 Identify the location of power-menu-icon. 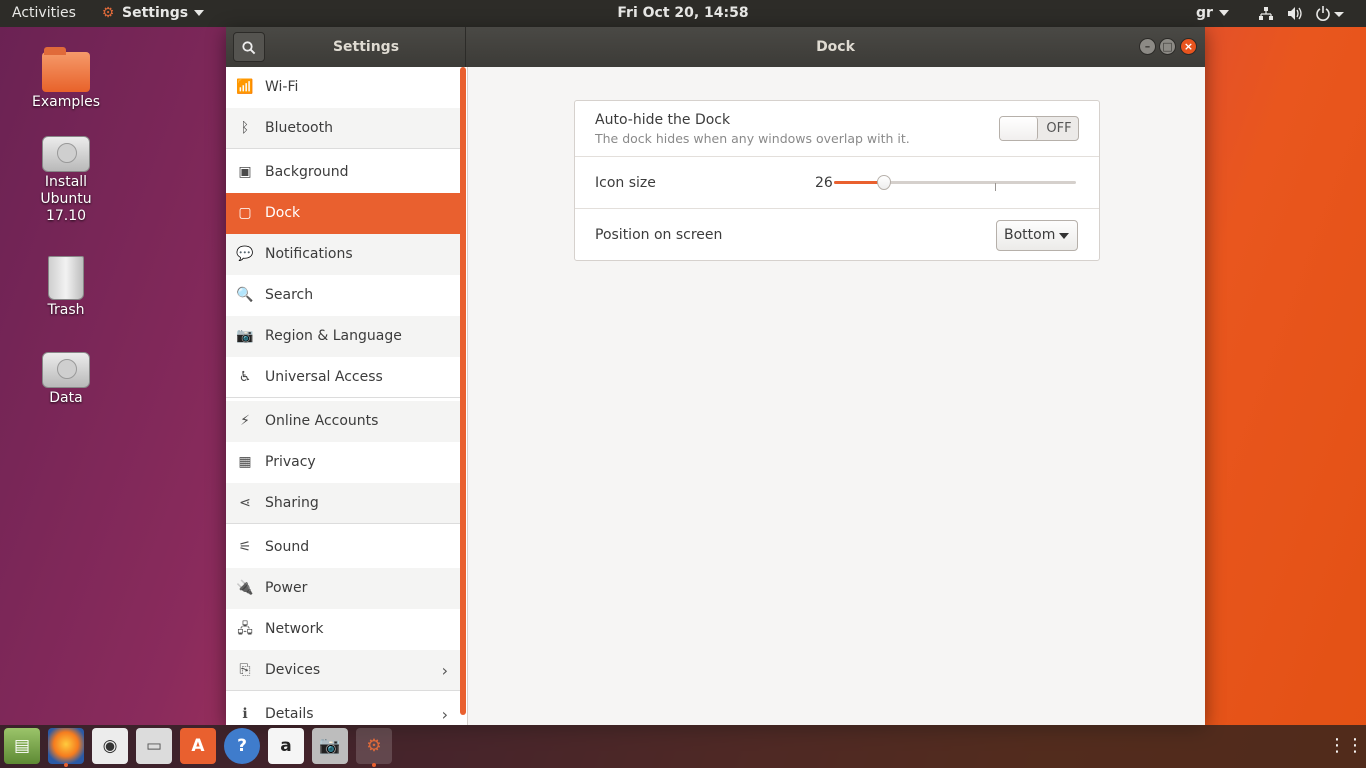
(1330, 13).